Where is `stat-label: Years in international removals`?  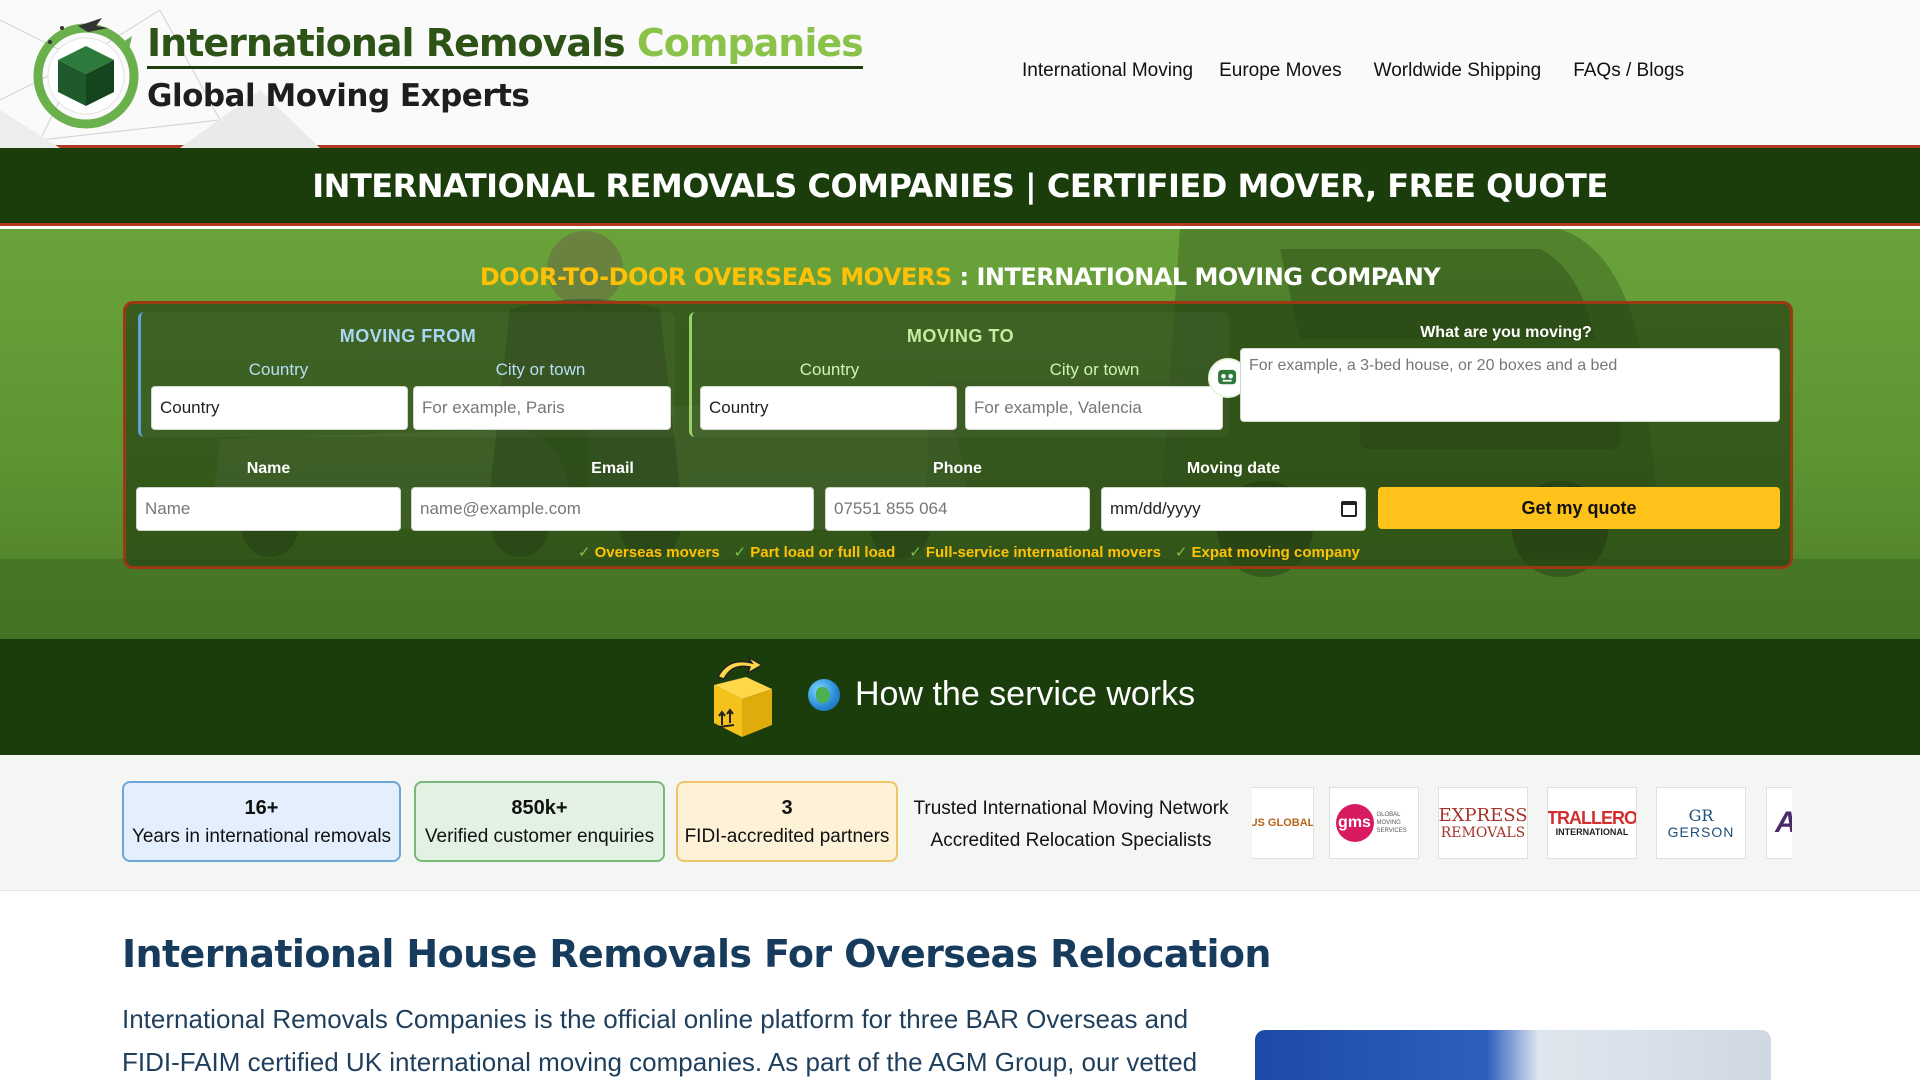
stat-label: Years in international removals is located at coordinates (261, 836).